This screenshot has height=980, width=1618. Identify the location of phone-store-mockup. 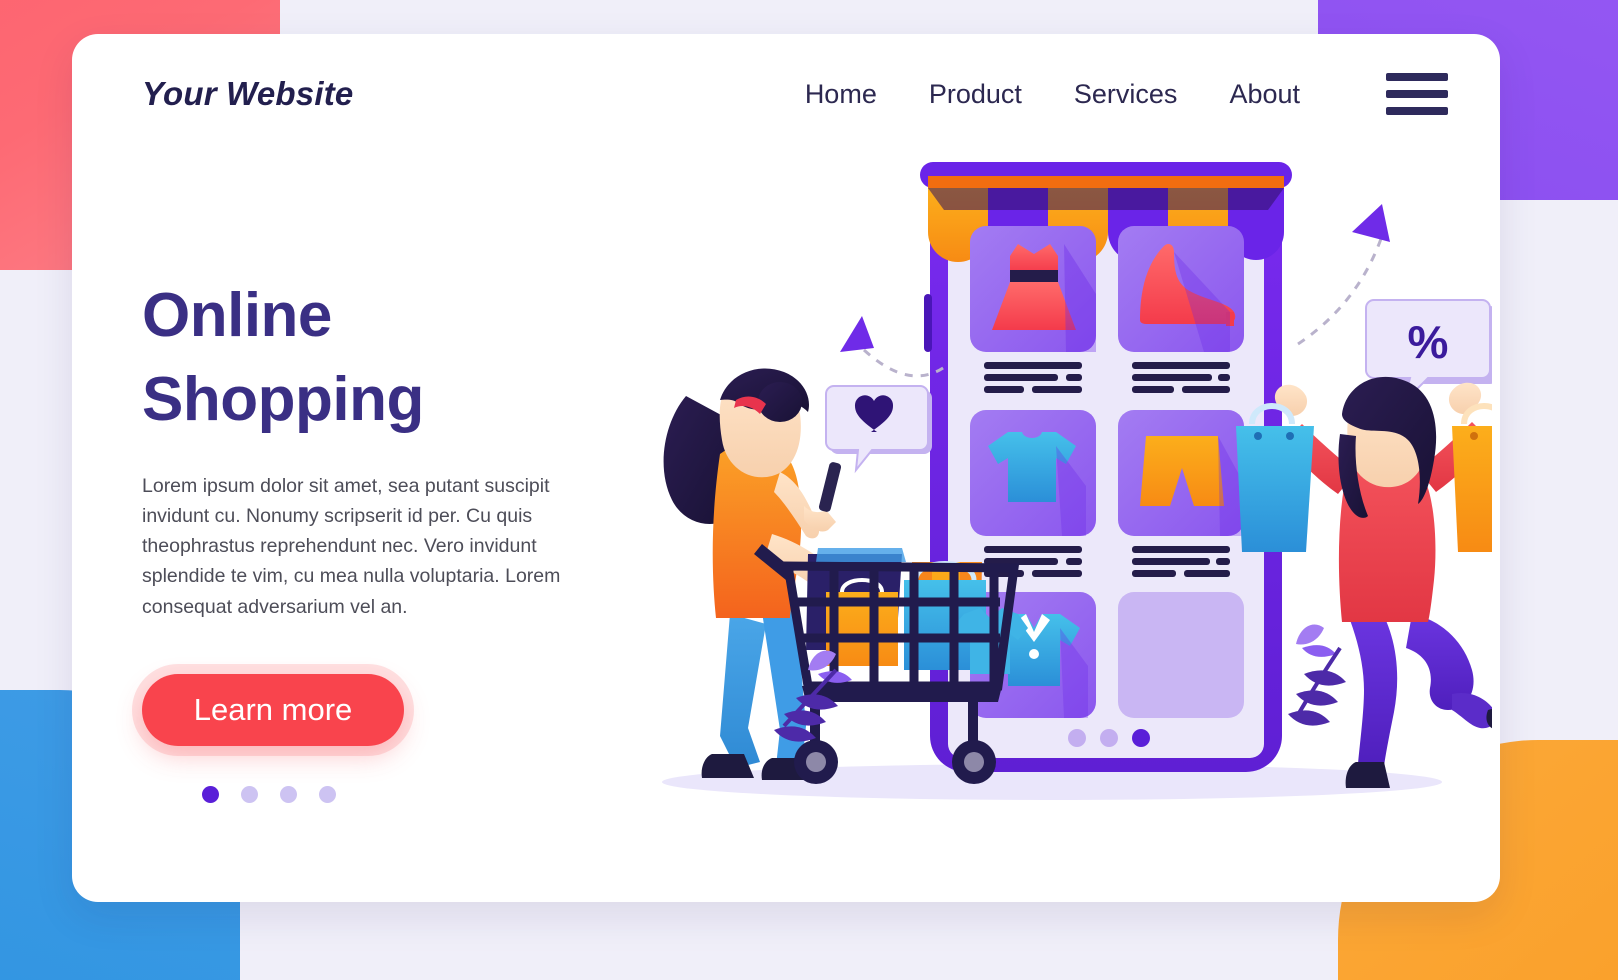
(1106, 467).